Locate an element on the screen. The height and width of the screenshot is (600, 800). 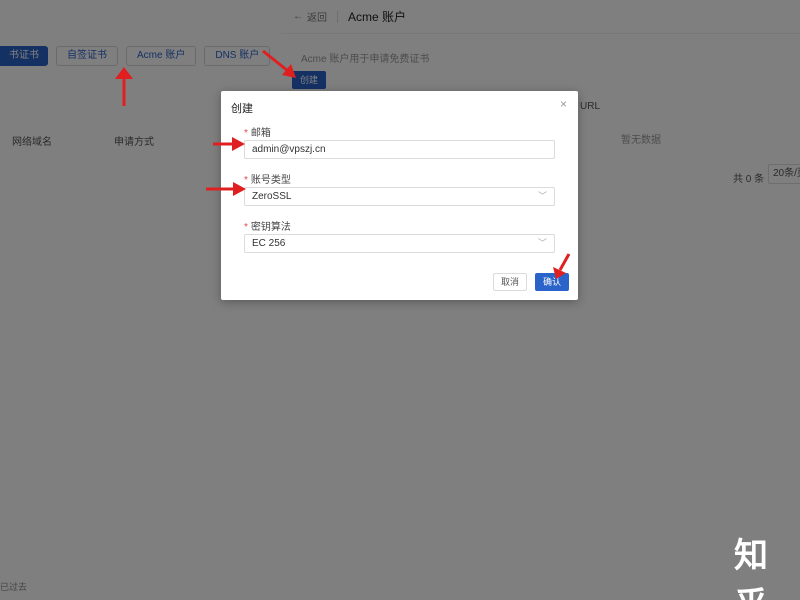
annotation-arrow-acme-tab is located at coordinates (124, 86).